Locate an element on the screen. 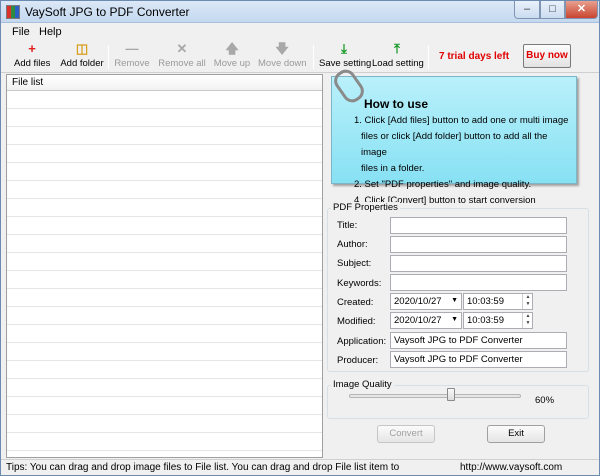 This screenshot has height=476, width=600. buy-now-button: Buy now is located at coordinates (547, 56).